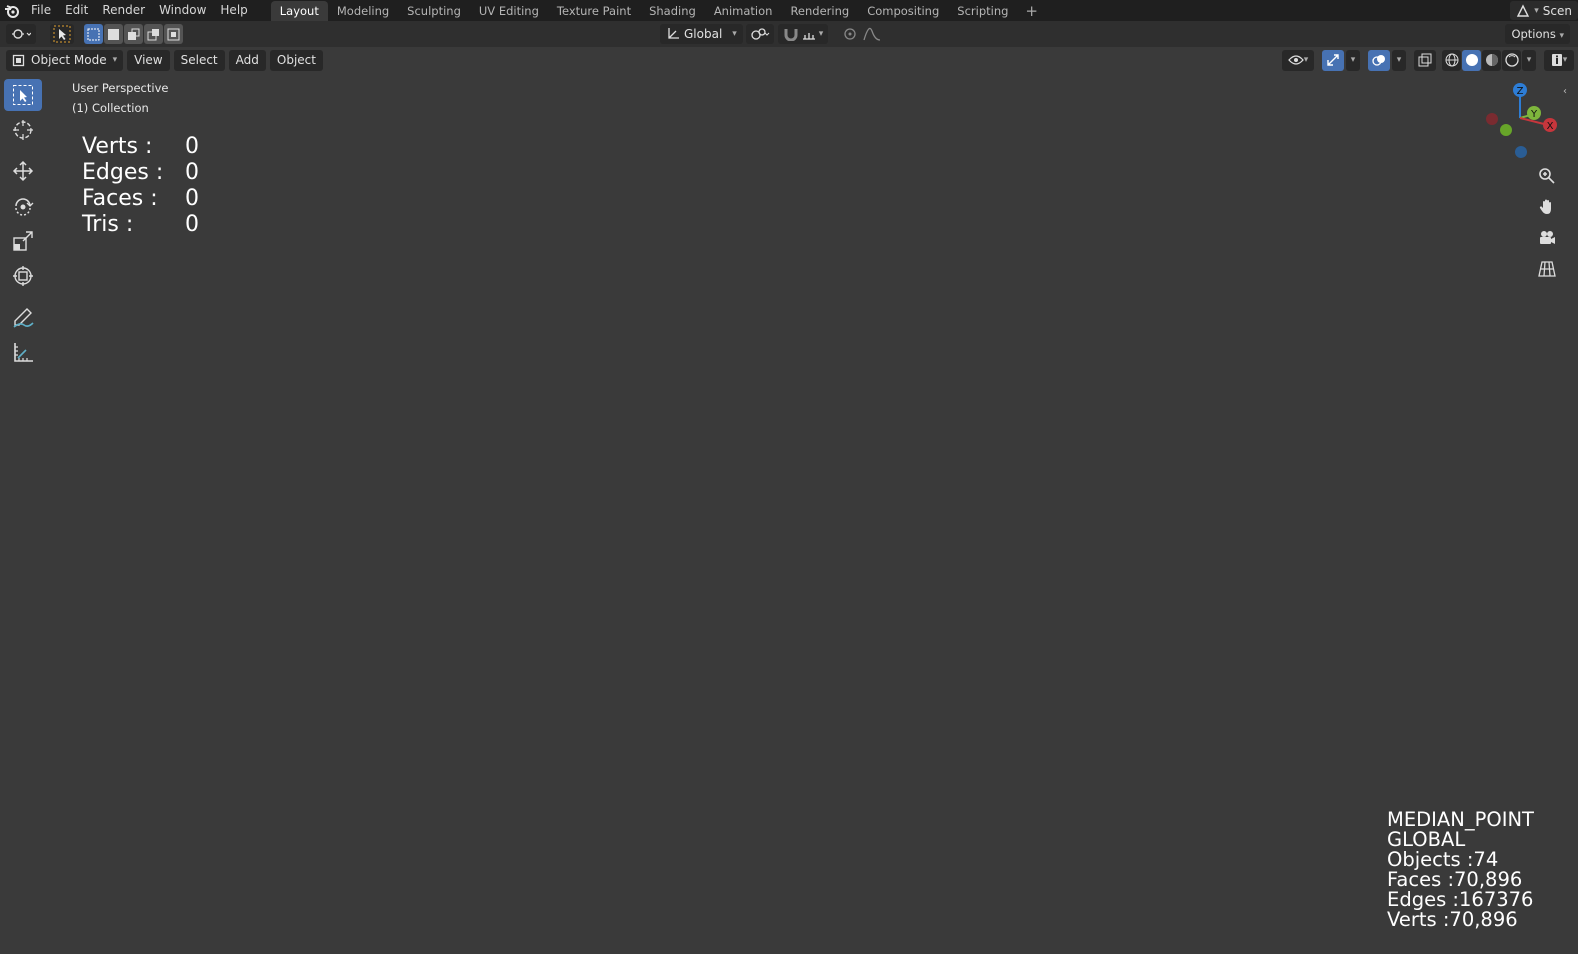 The image size is (1578, 954). What do you see at coordinates (1547, 269) in the screenshot?
I see `ortho-toggle-button` at bounding box center [1547, 269].